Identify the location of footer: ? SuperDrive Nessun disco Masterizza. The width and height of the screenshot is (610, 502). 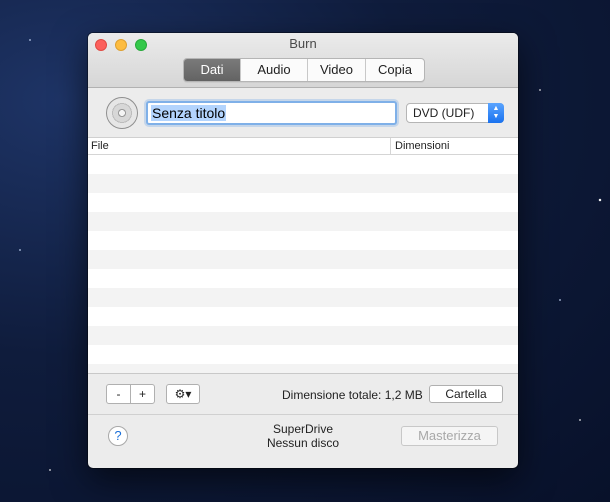
(303, 441).